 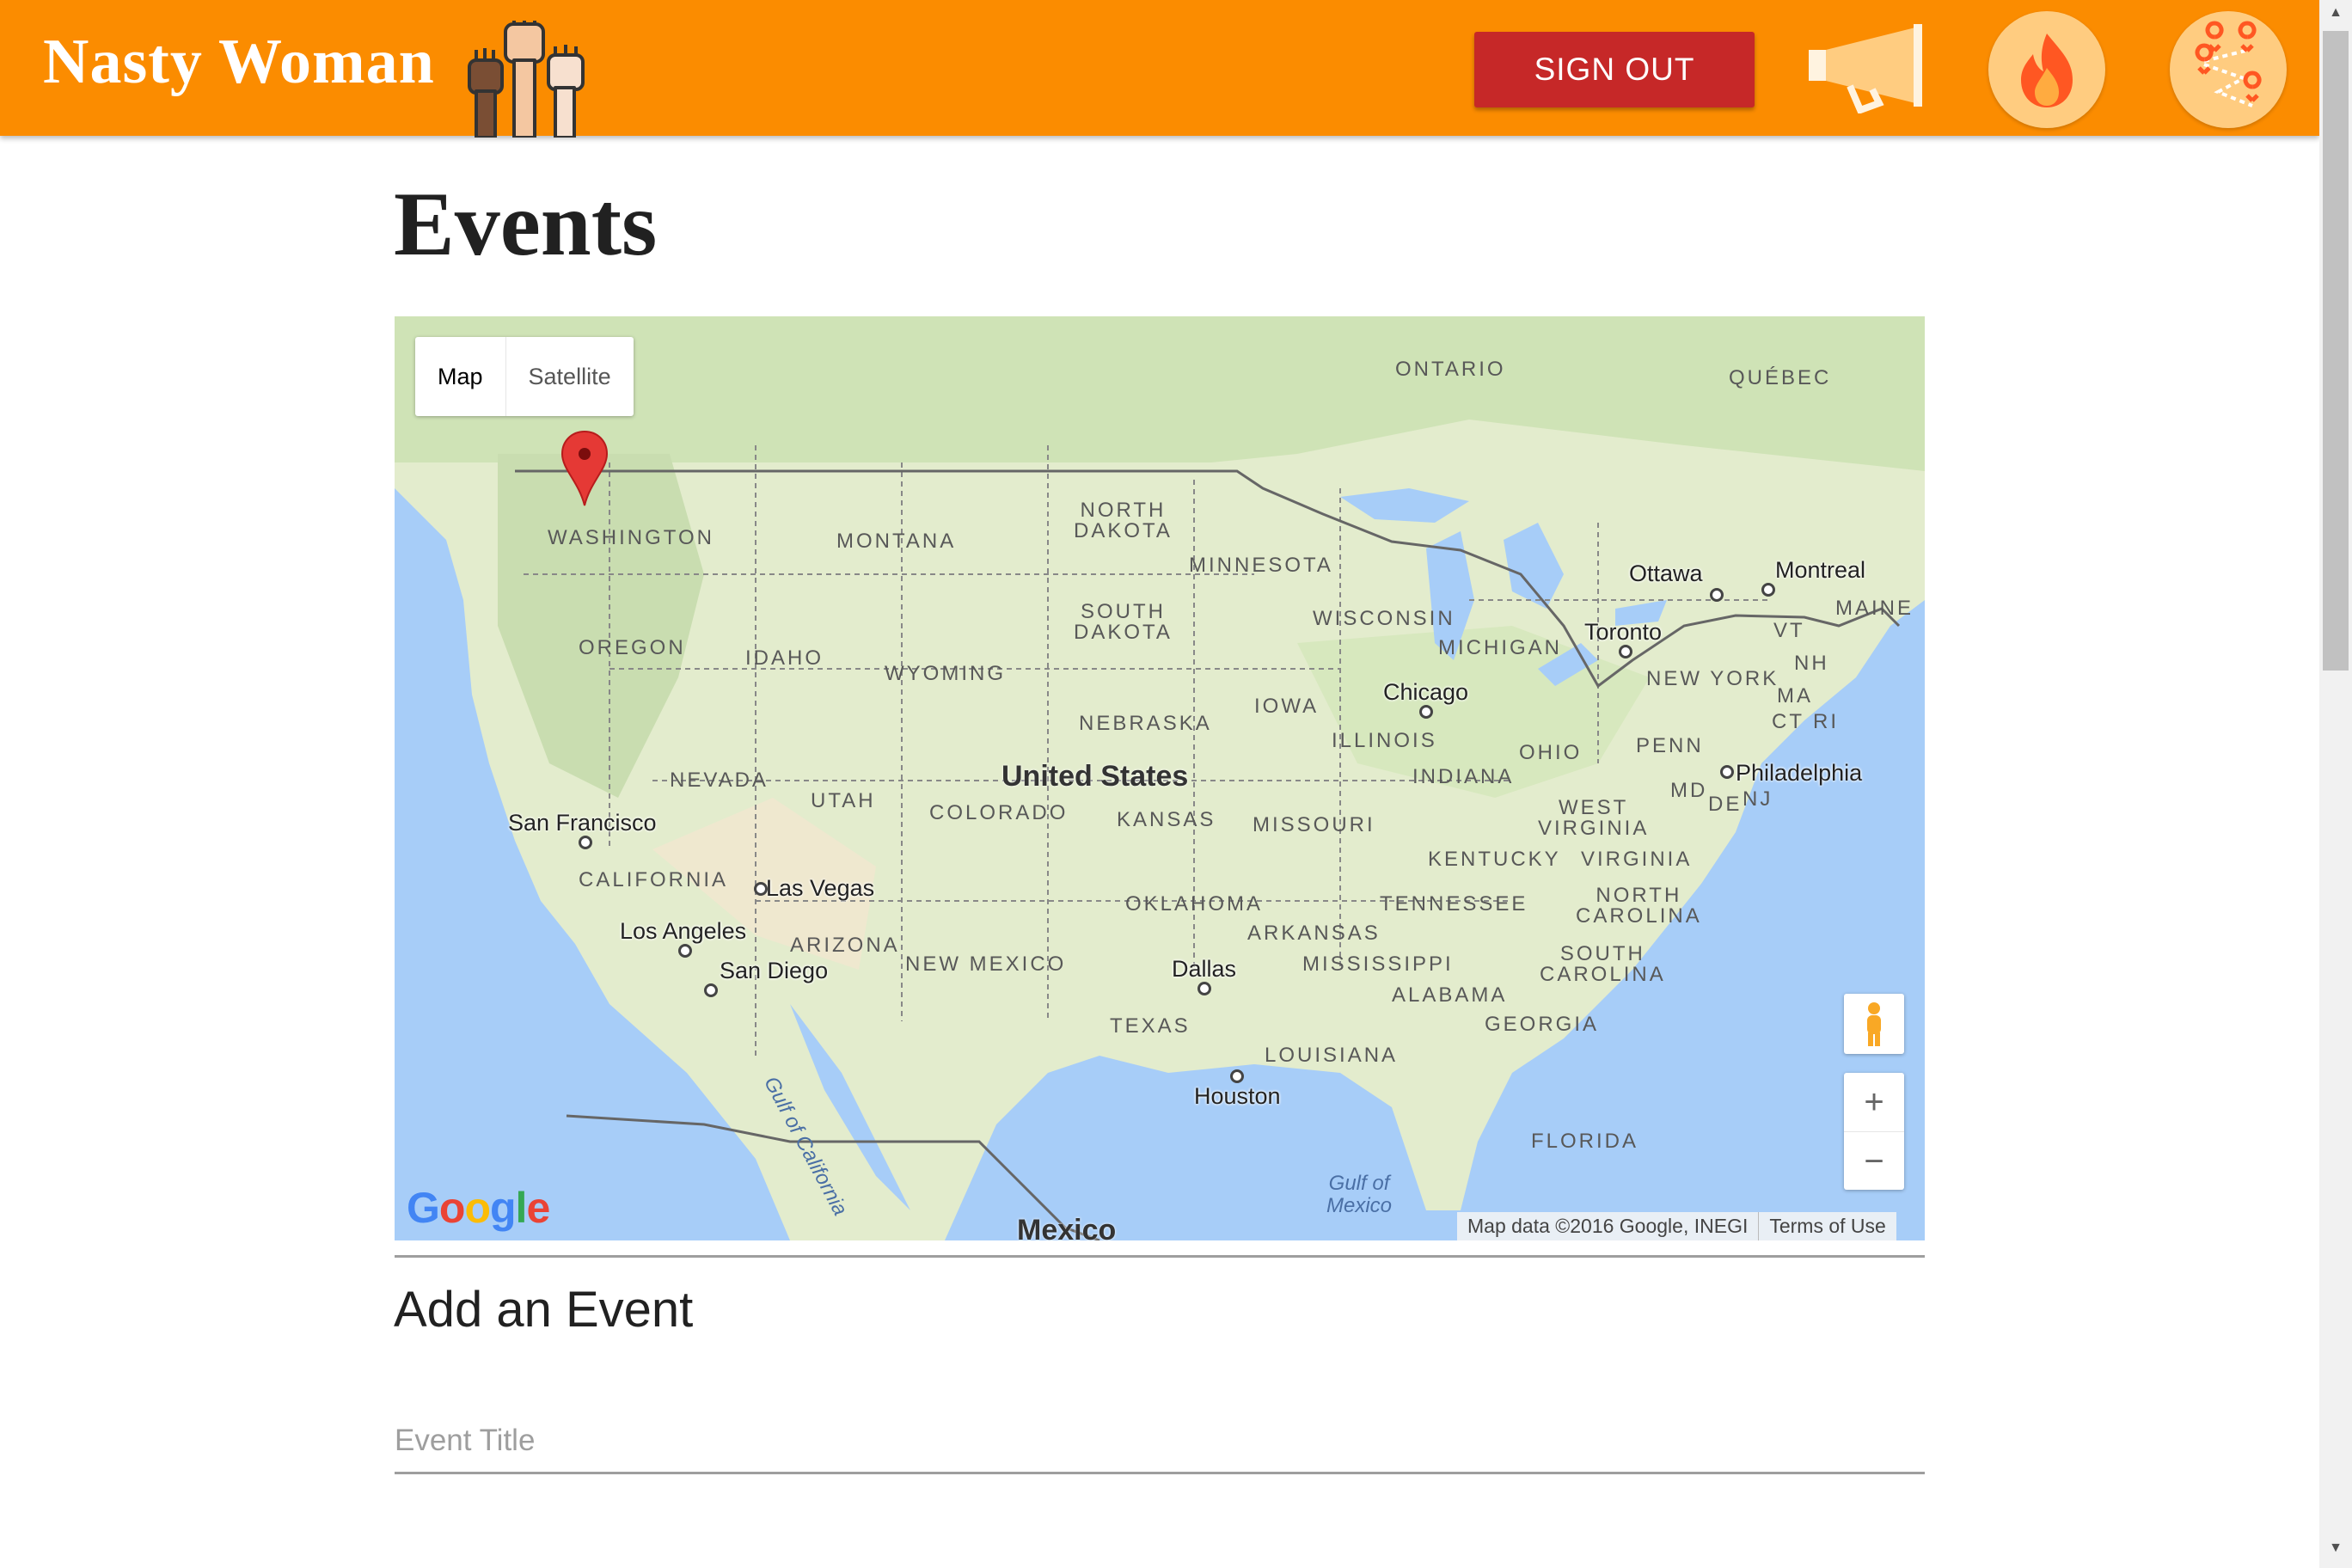 I want to click on map-label-arkansas: ARKANSAS, so click(x=1314, y=933).